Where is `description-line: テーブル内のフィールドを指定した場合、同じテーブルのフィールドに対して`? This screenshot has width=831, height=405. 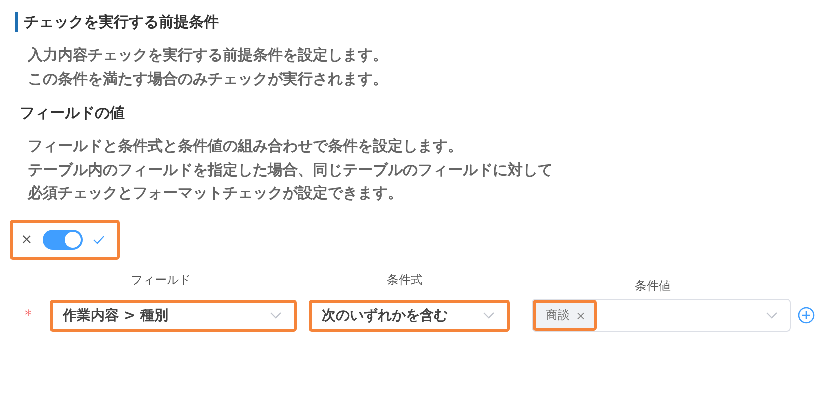
description-line: テーブル内のフィールドを指定した場合、同じテーブルのフィールドに対して is located at coordinates (291, 170).